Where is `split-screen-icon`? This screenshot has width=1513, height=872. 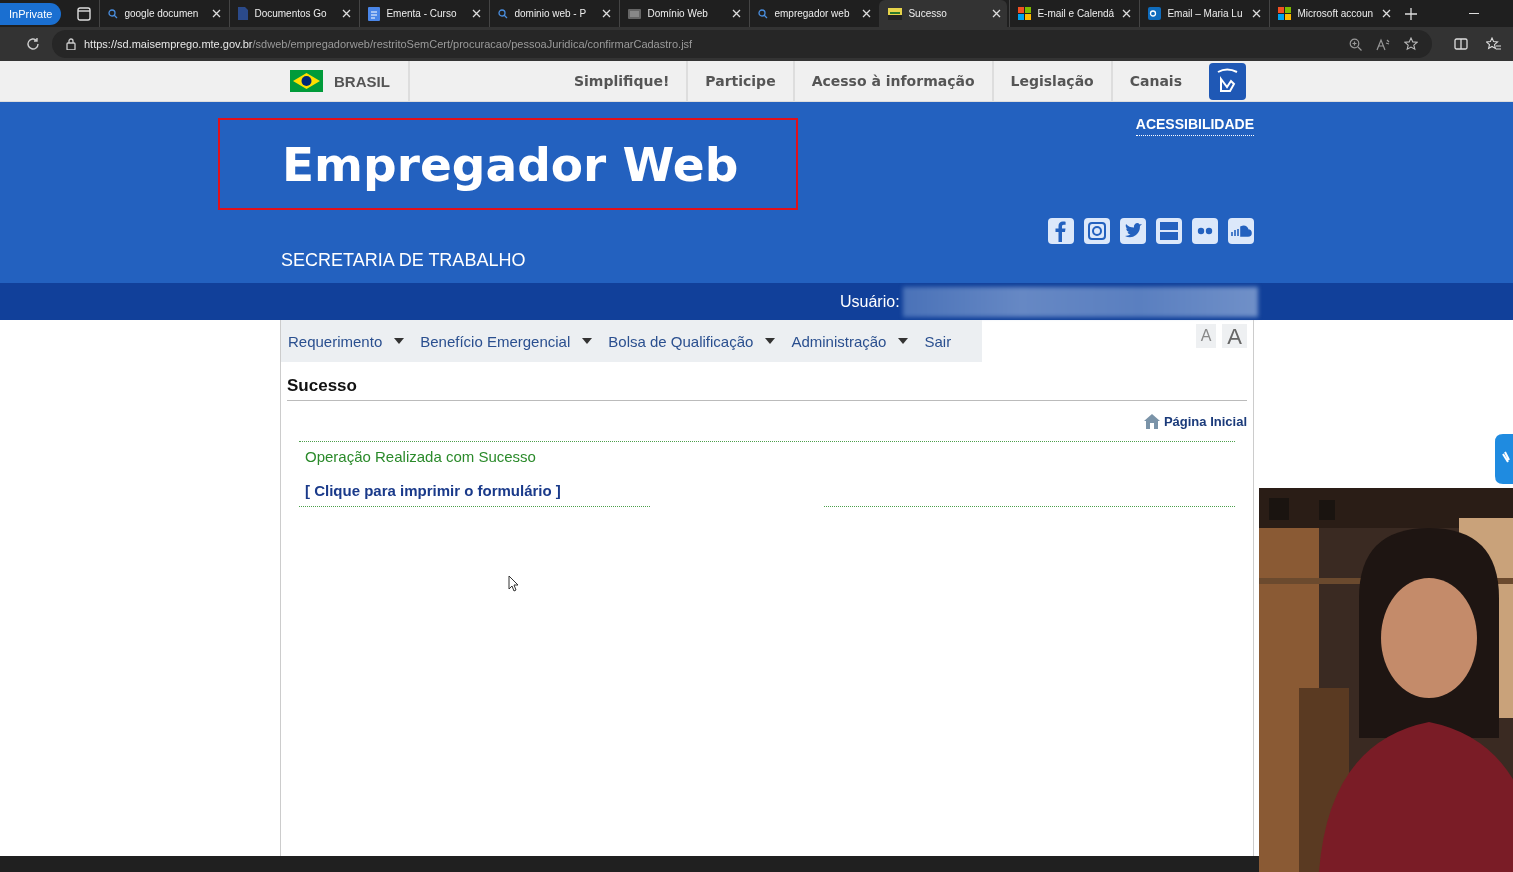 split-screen-icon is located at coordinates (1461, 44).